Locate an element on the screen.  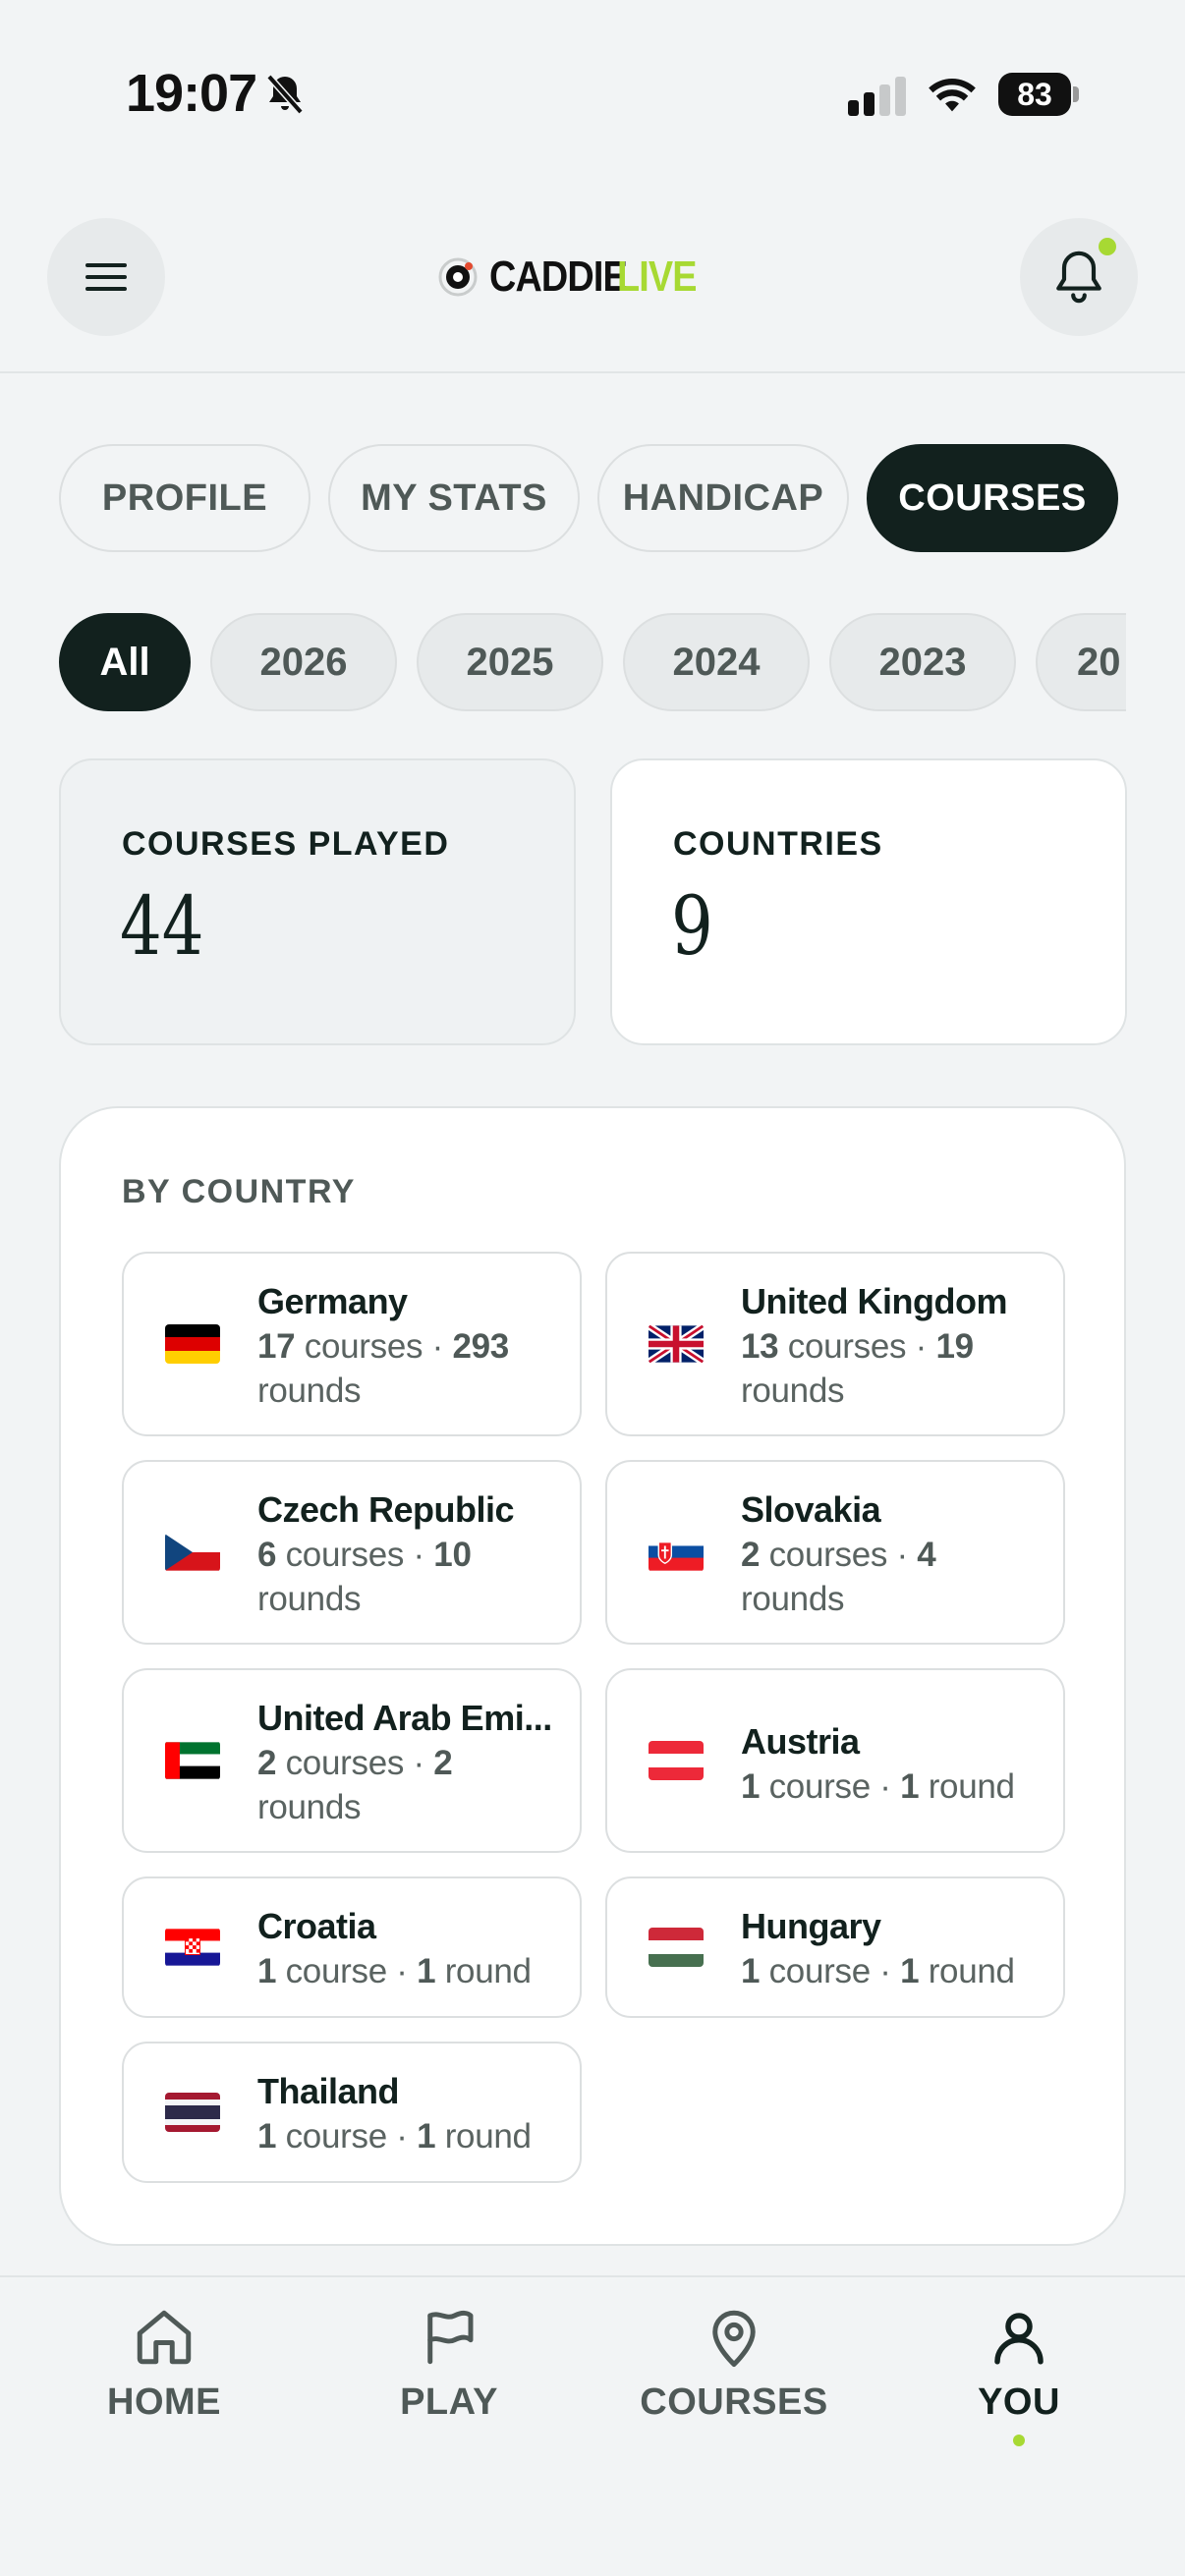
user-icon is located at coordinates (1019, 2339).